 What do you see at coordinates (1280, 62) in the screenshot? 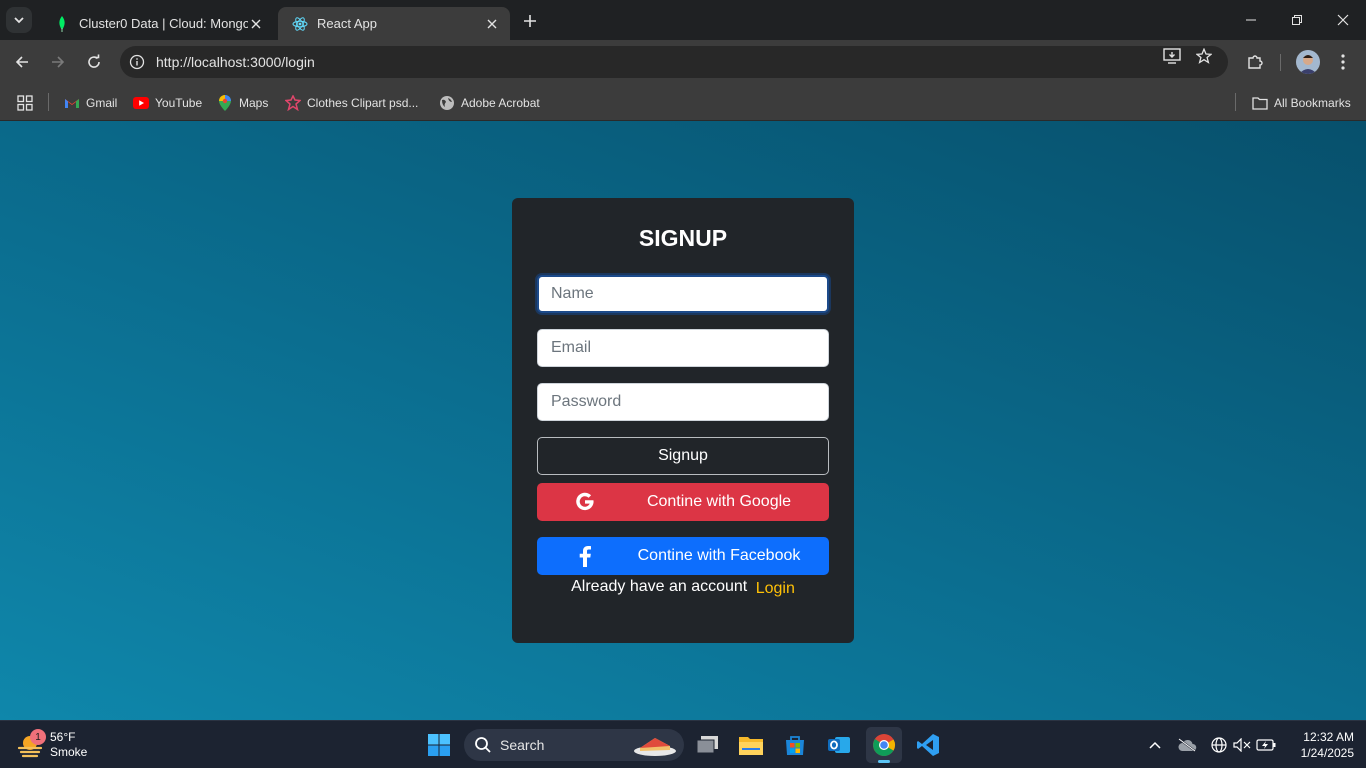
I see `toolbar-divider` at bounding box center [1280, 62].